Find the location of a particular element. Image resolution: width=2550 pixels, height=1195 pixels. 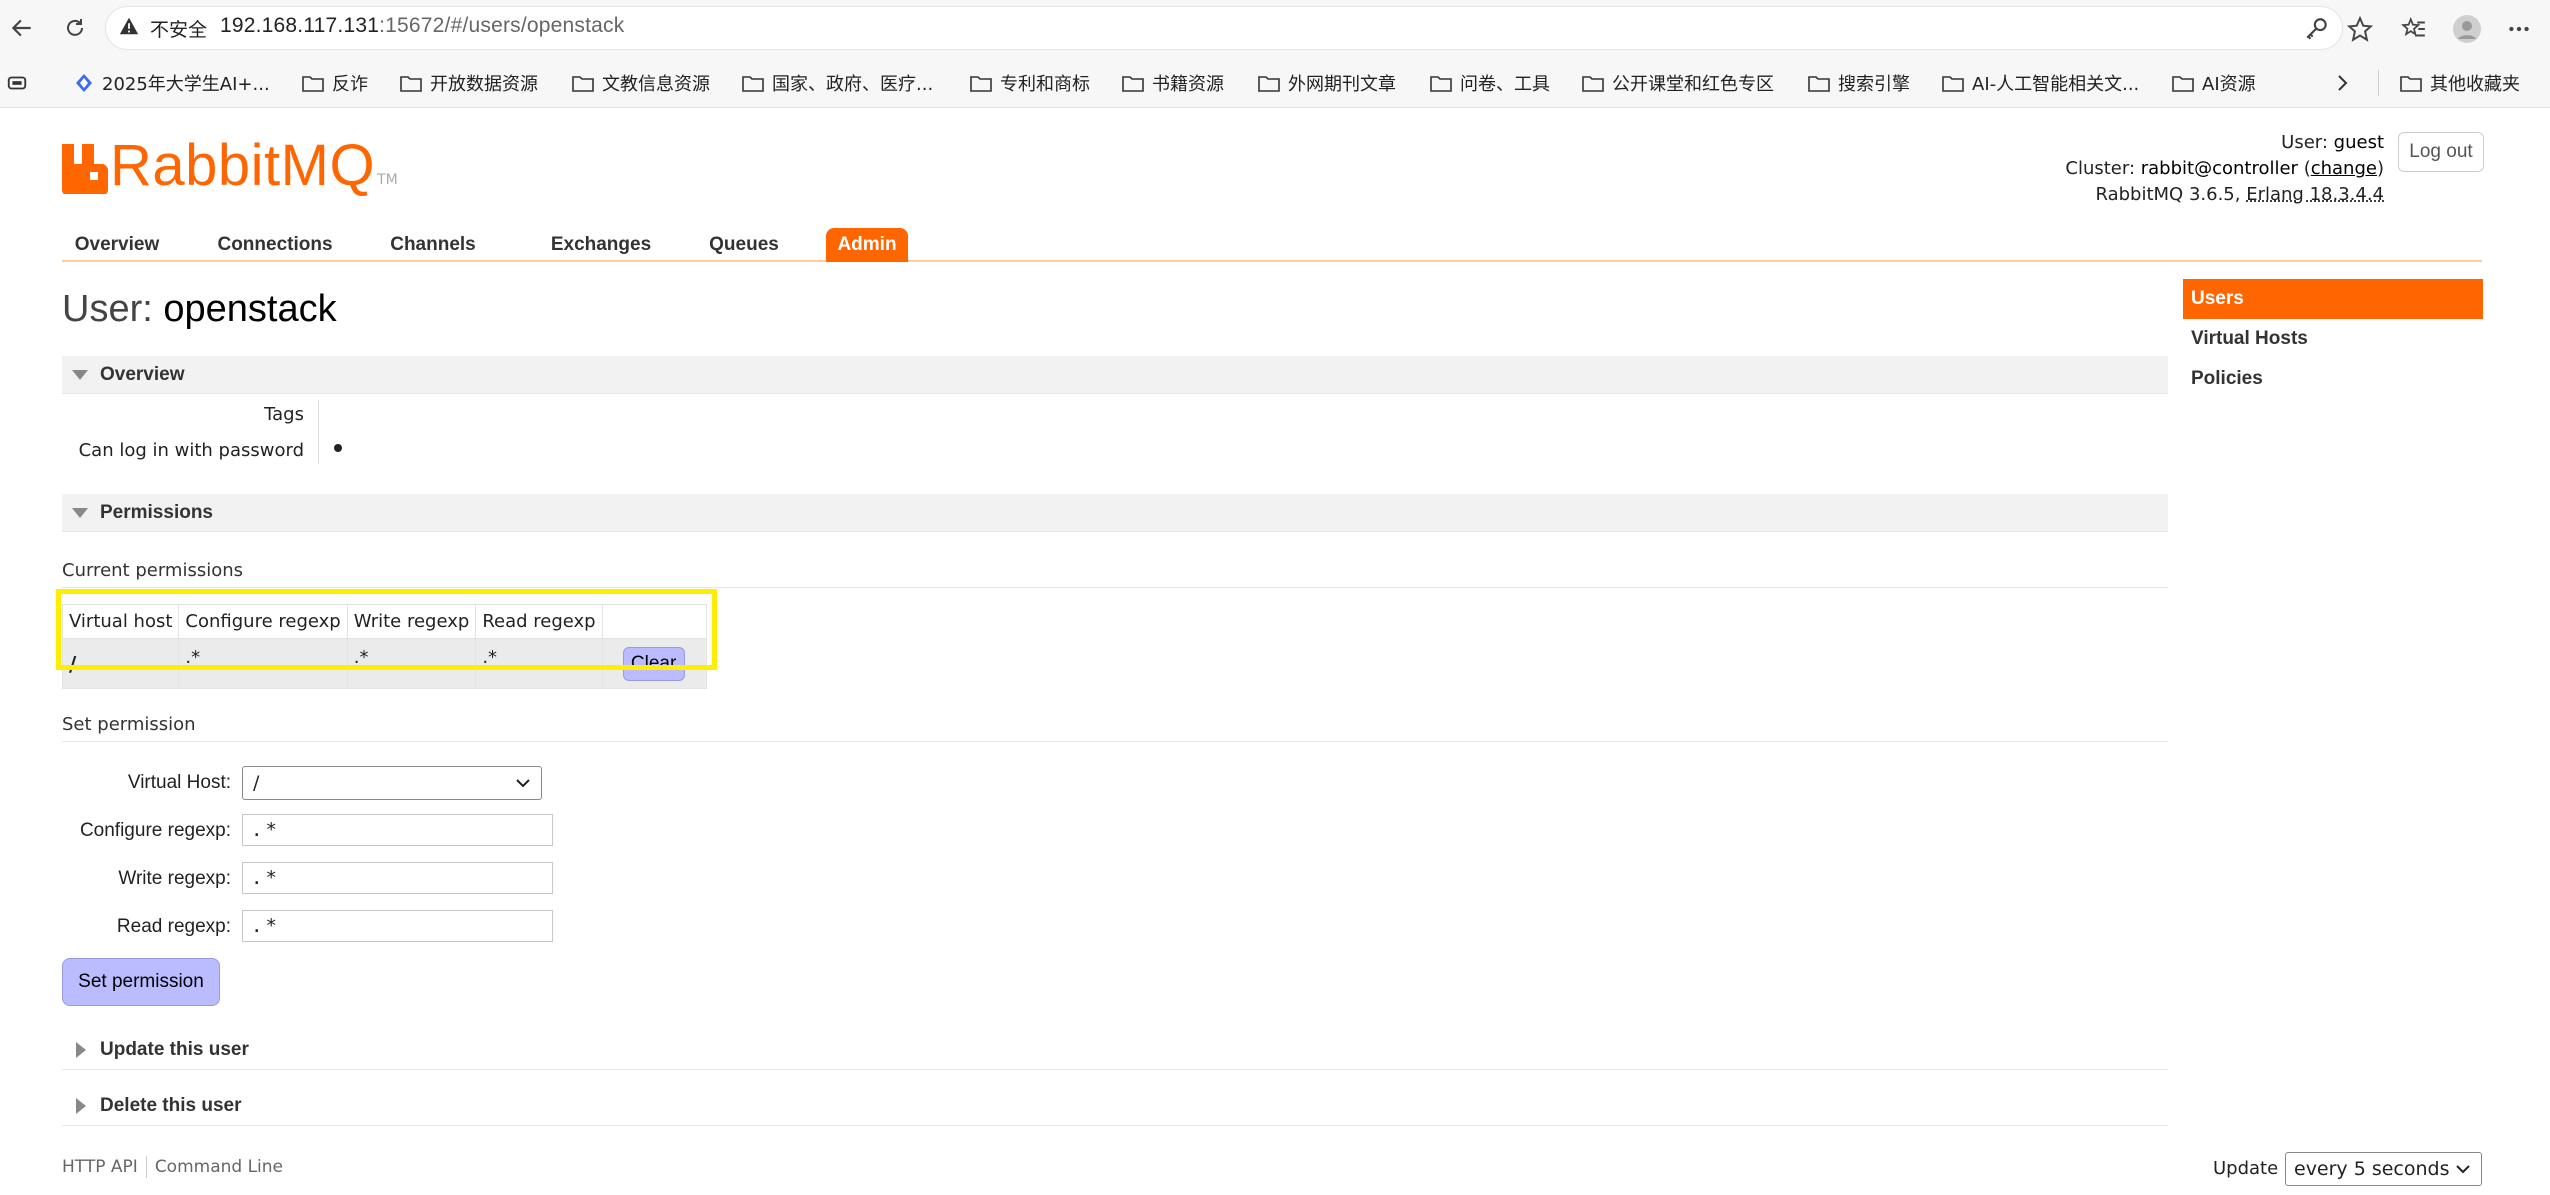

bookmark-label: 公开课堂和红色专区 is located at coordinates (1693, 84).